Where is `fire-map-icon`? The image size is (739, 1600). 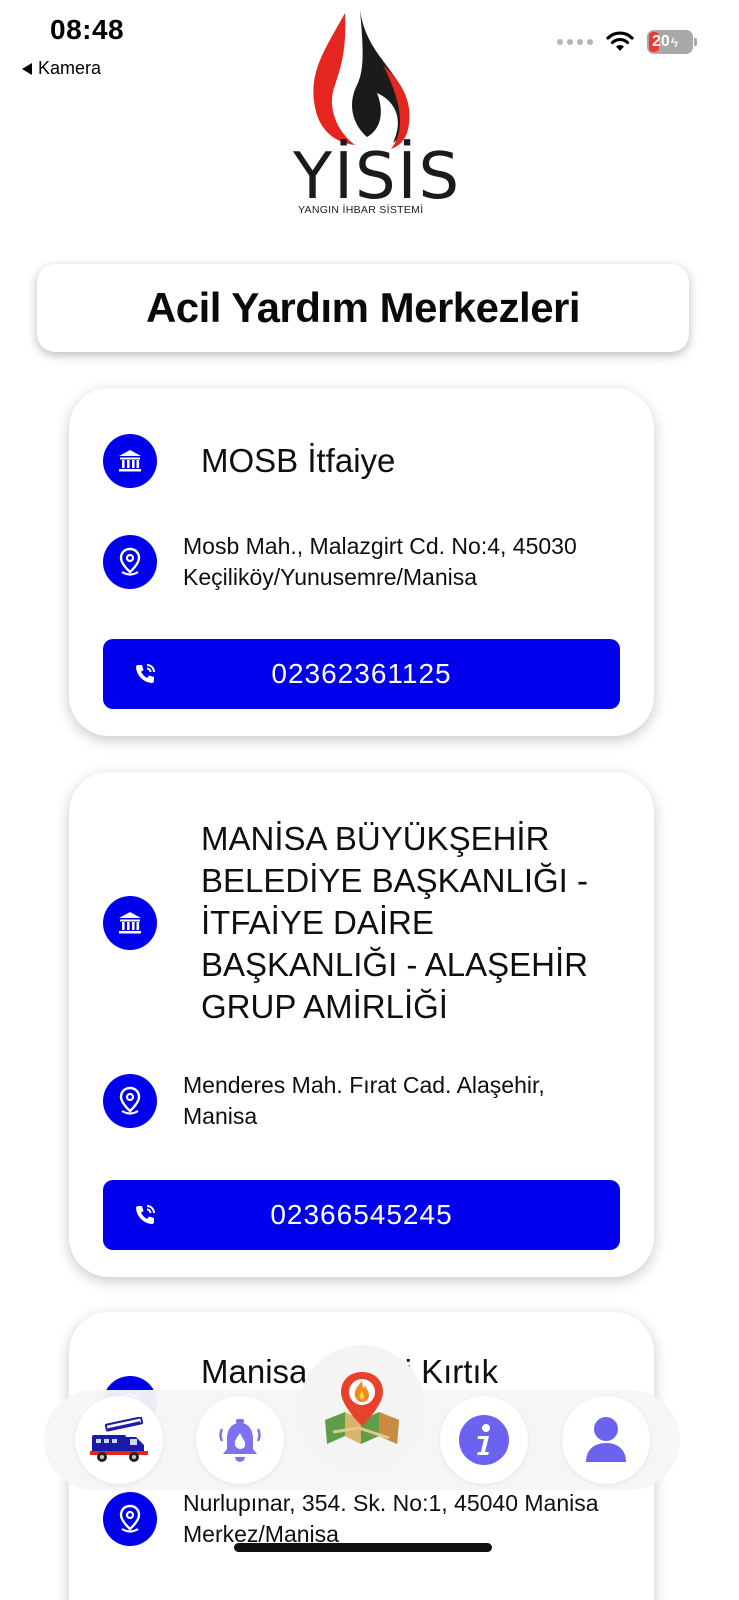 fire-map-icon is located at coordinates (362, 1408).